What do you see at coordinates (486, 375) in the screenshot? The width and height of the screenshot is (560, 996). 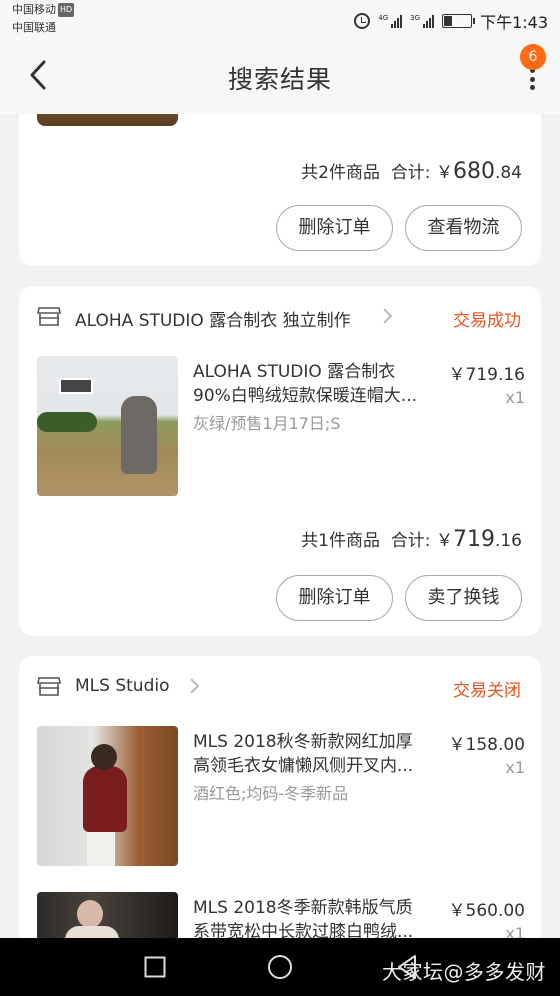 I see `item-price: ￥719.16` at bounding box center [486, 375].